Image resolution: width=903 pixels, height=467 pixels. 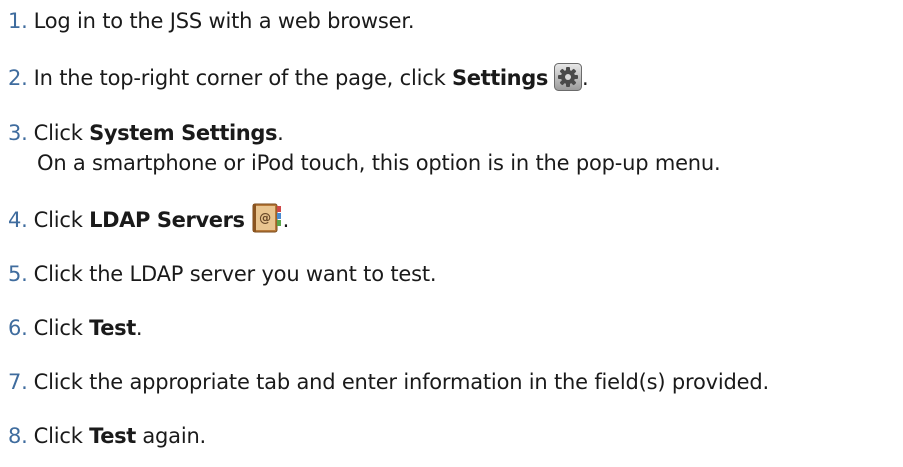 What do you see at coordinates (18, 133) in the screenshot?
I see `step-number: 3.` at bounding box center [18, 133].